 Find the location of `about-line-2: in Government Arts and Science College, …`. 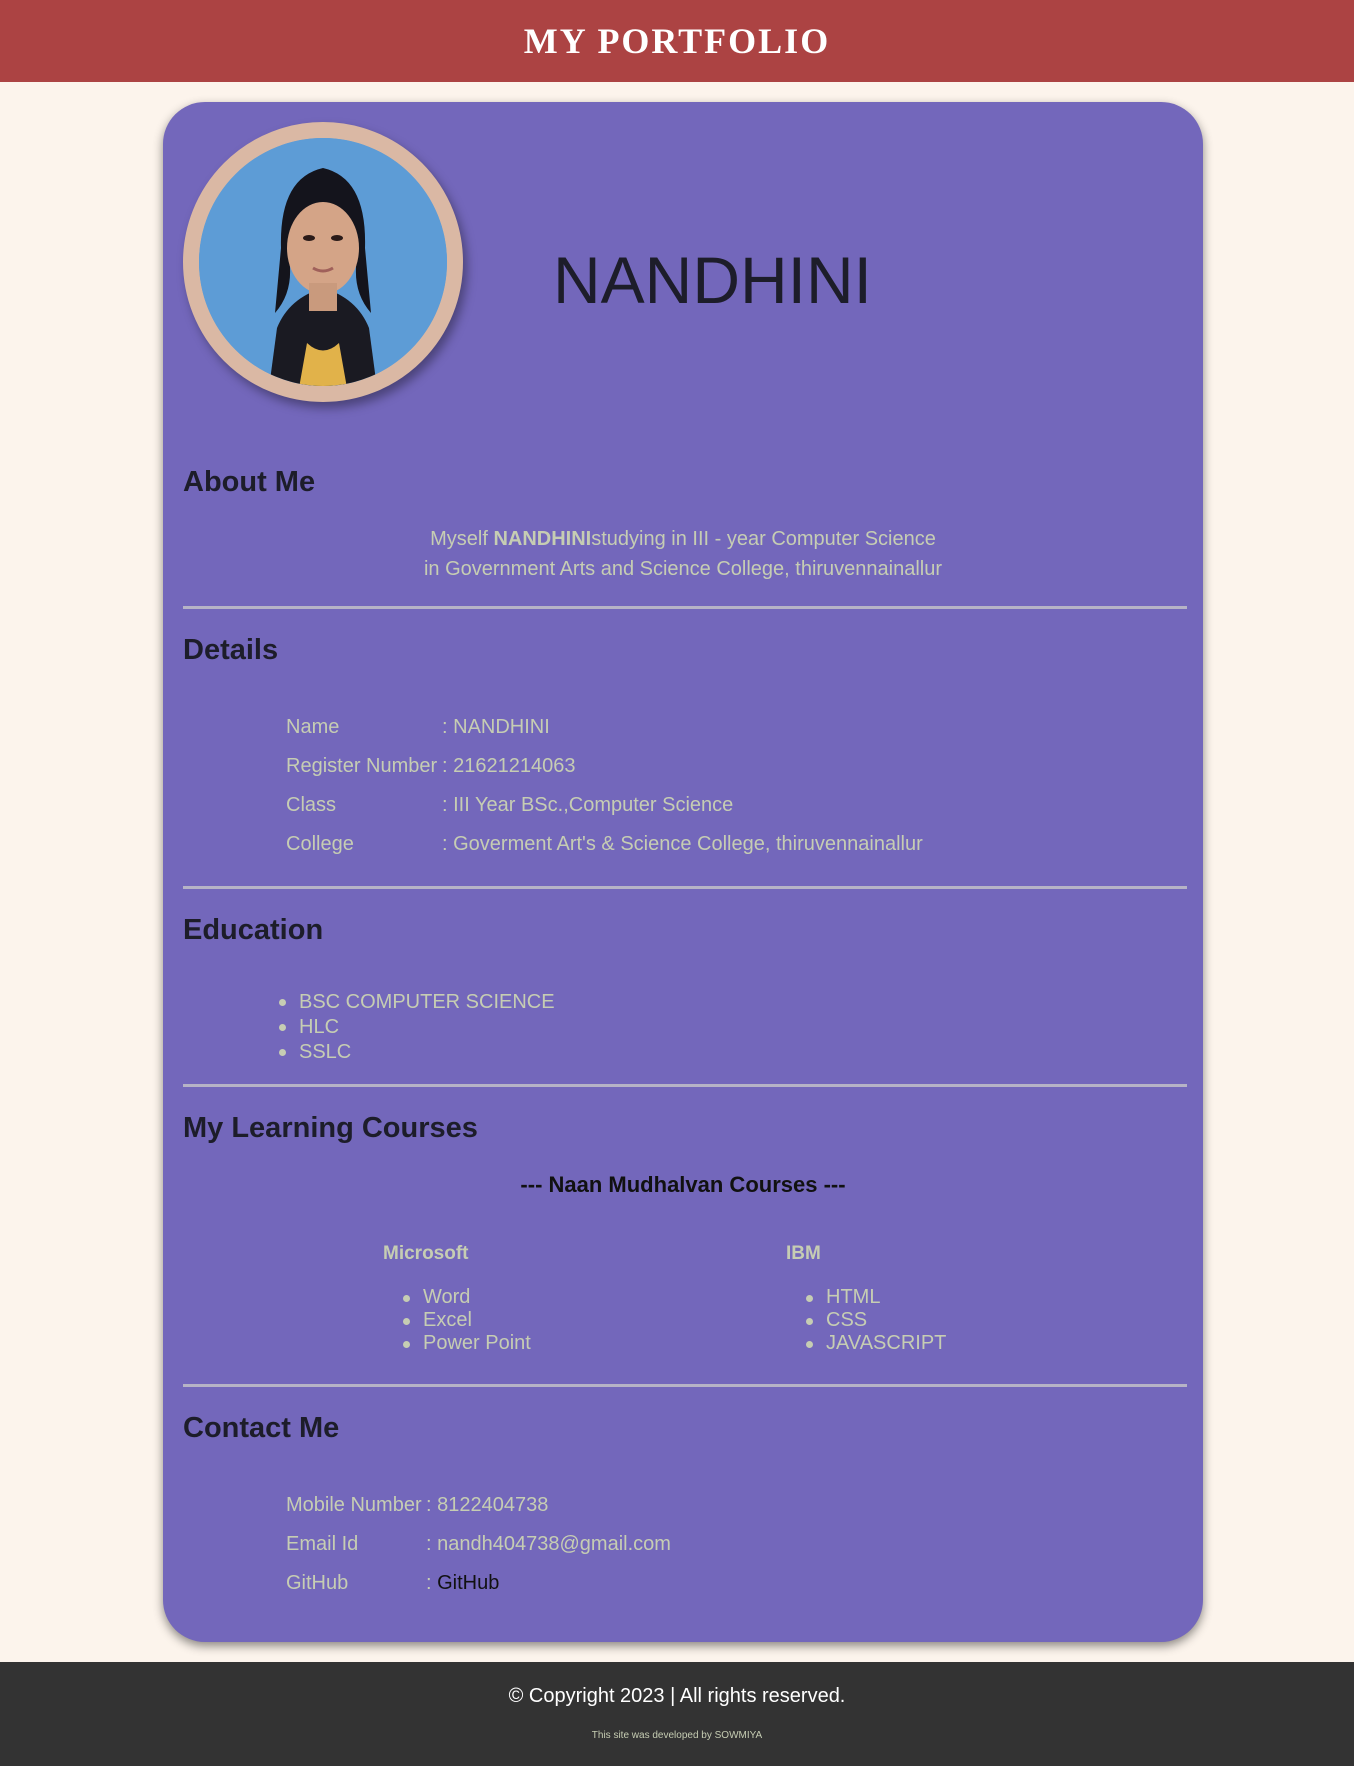

about-line-2: in Government Arts and Science College, … is located at coordinates (683, 569).